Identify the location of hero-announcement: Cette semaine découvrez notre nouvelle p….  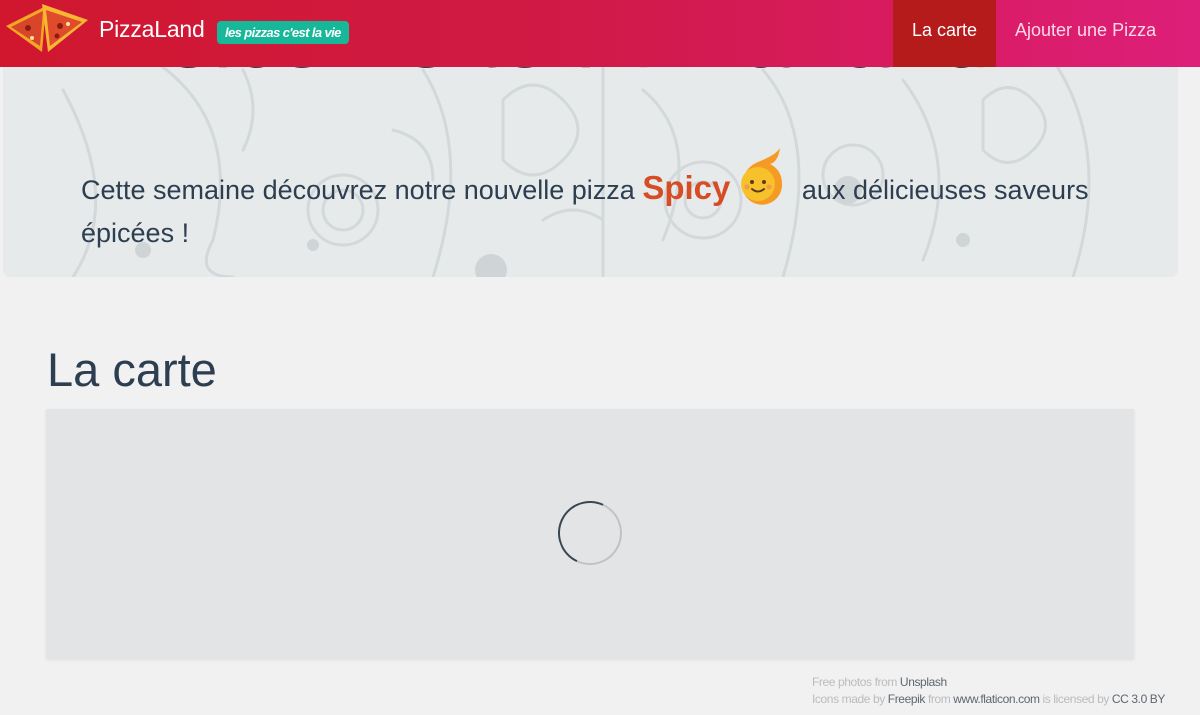
(586, 201).